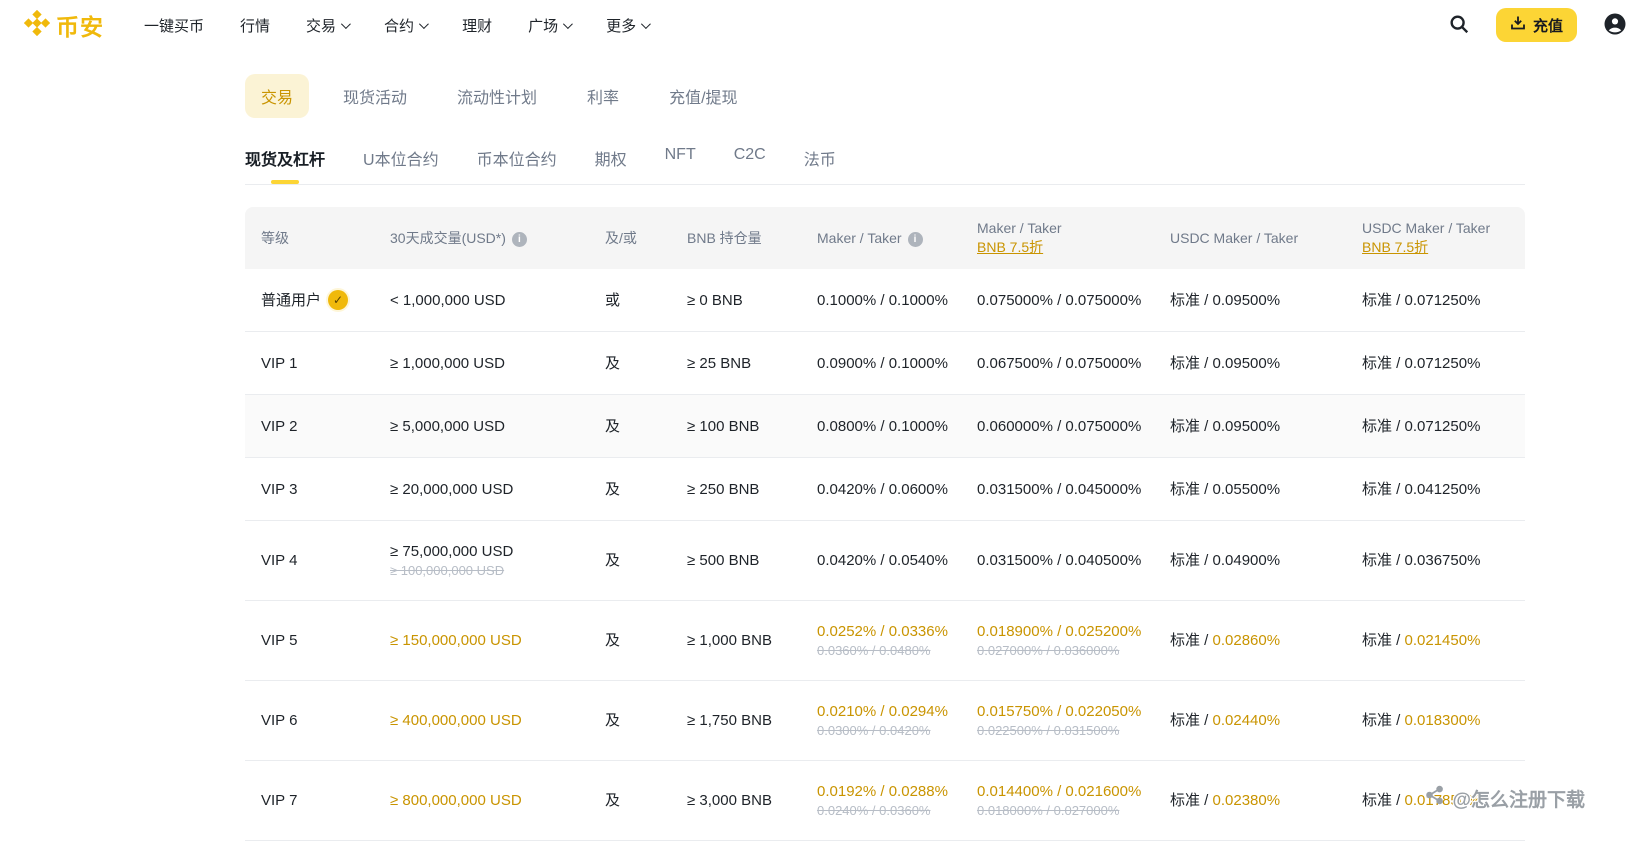  Describe the element at coordinates (882, 791) in the screenshot. I see `maker-taker-value: 0.0192% / 0.0288%` at that location.